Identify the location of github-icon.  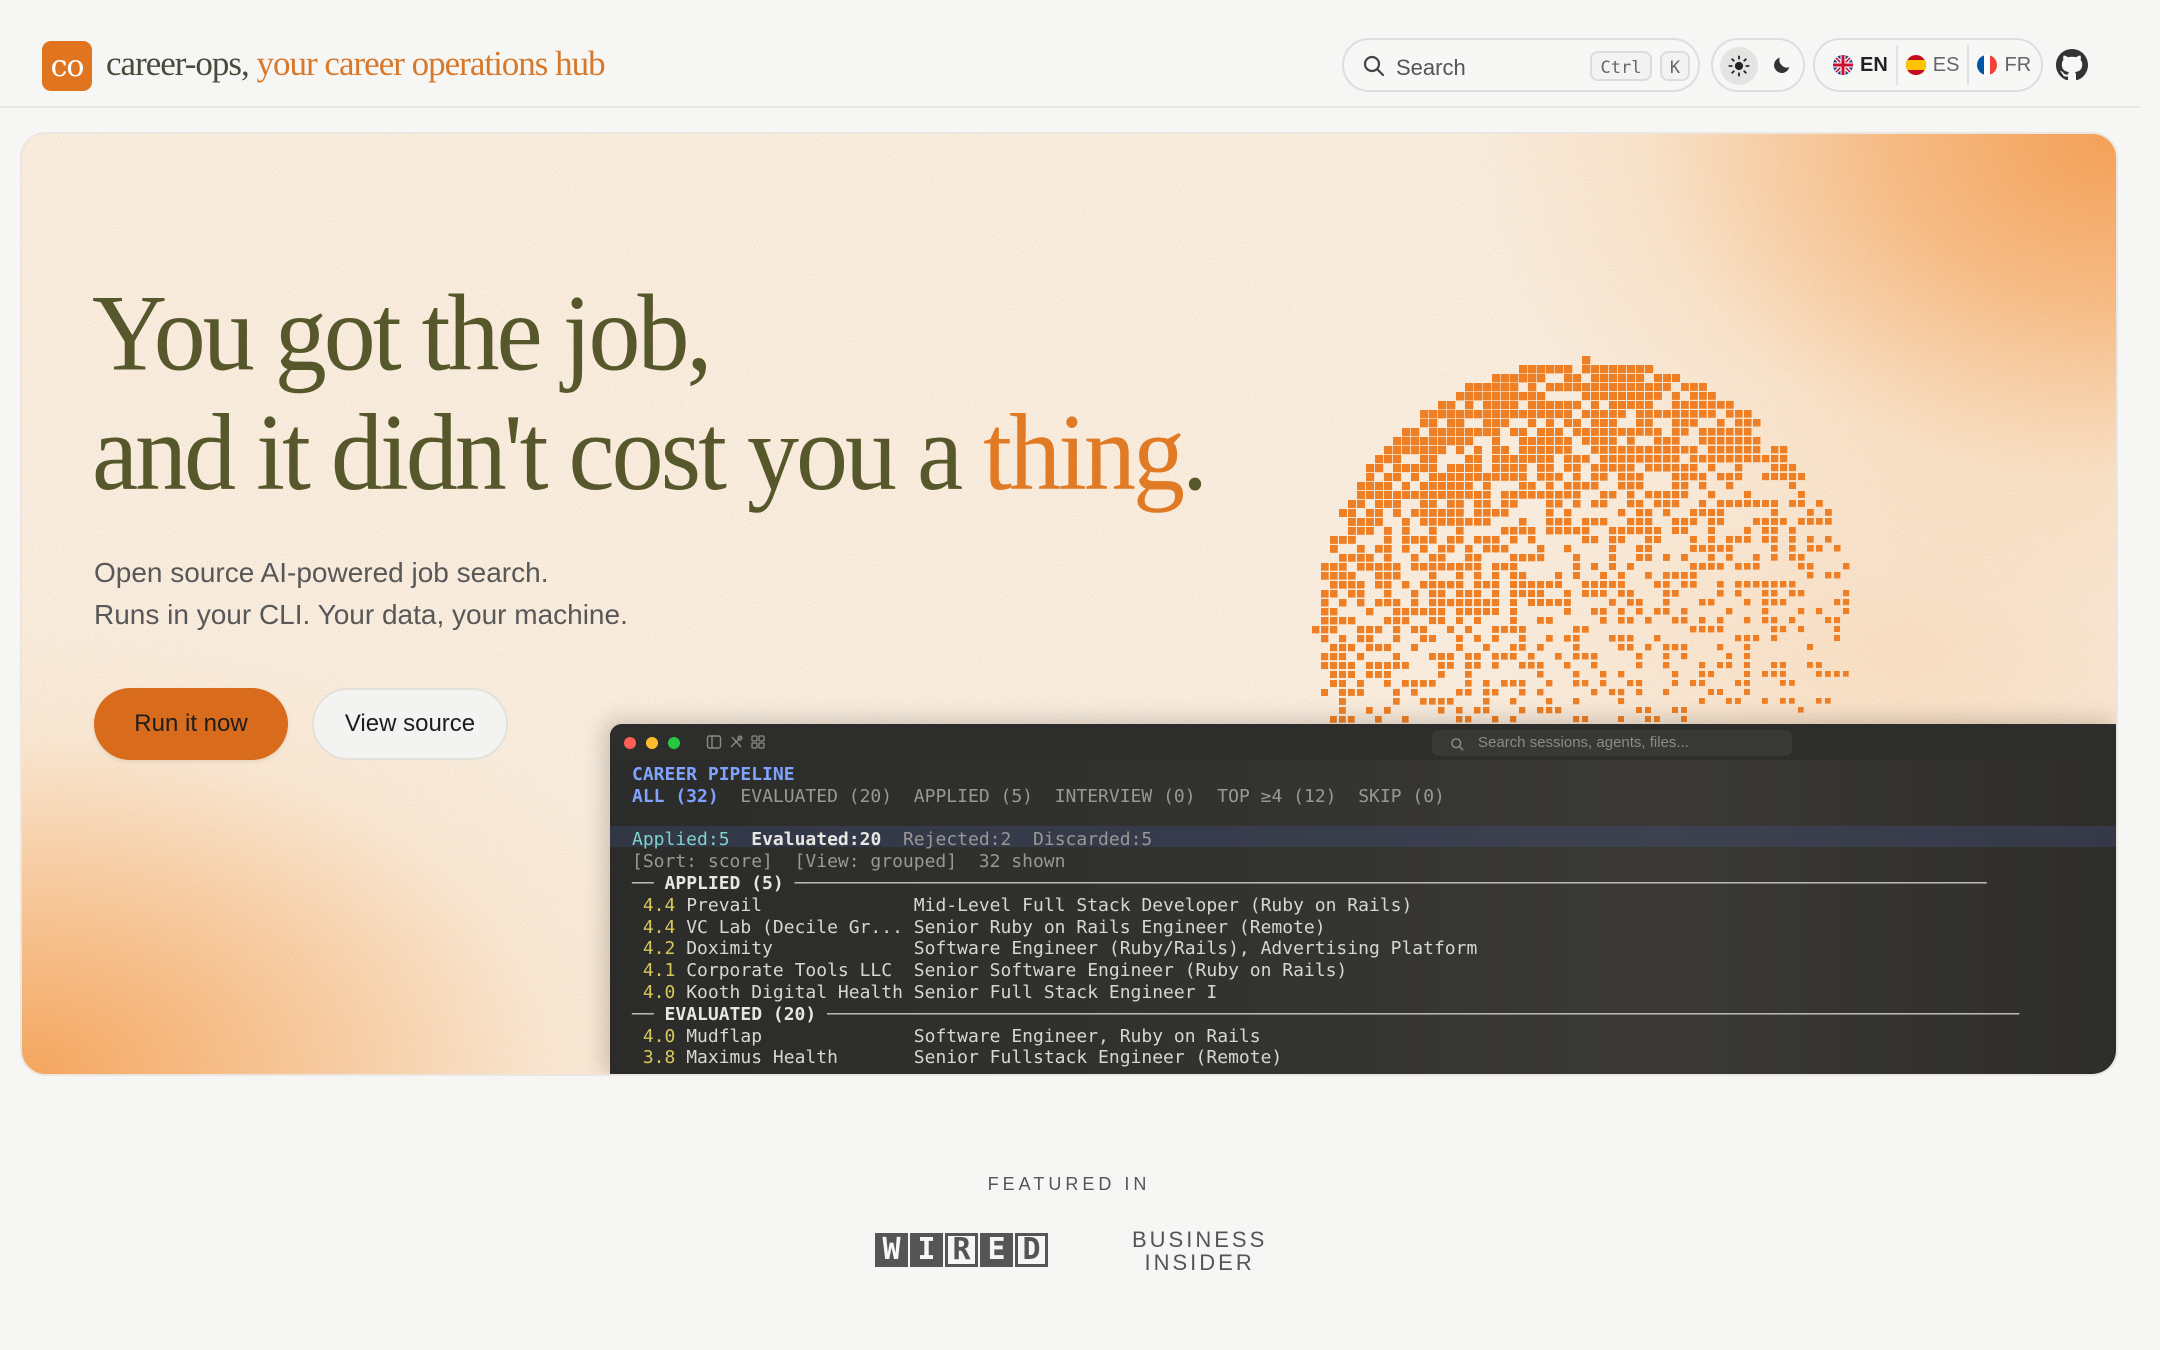
(2072, 67).